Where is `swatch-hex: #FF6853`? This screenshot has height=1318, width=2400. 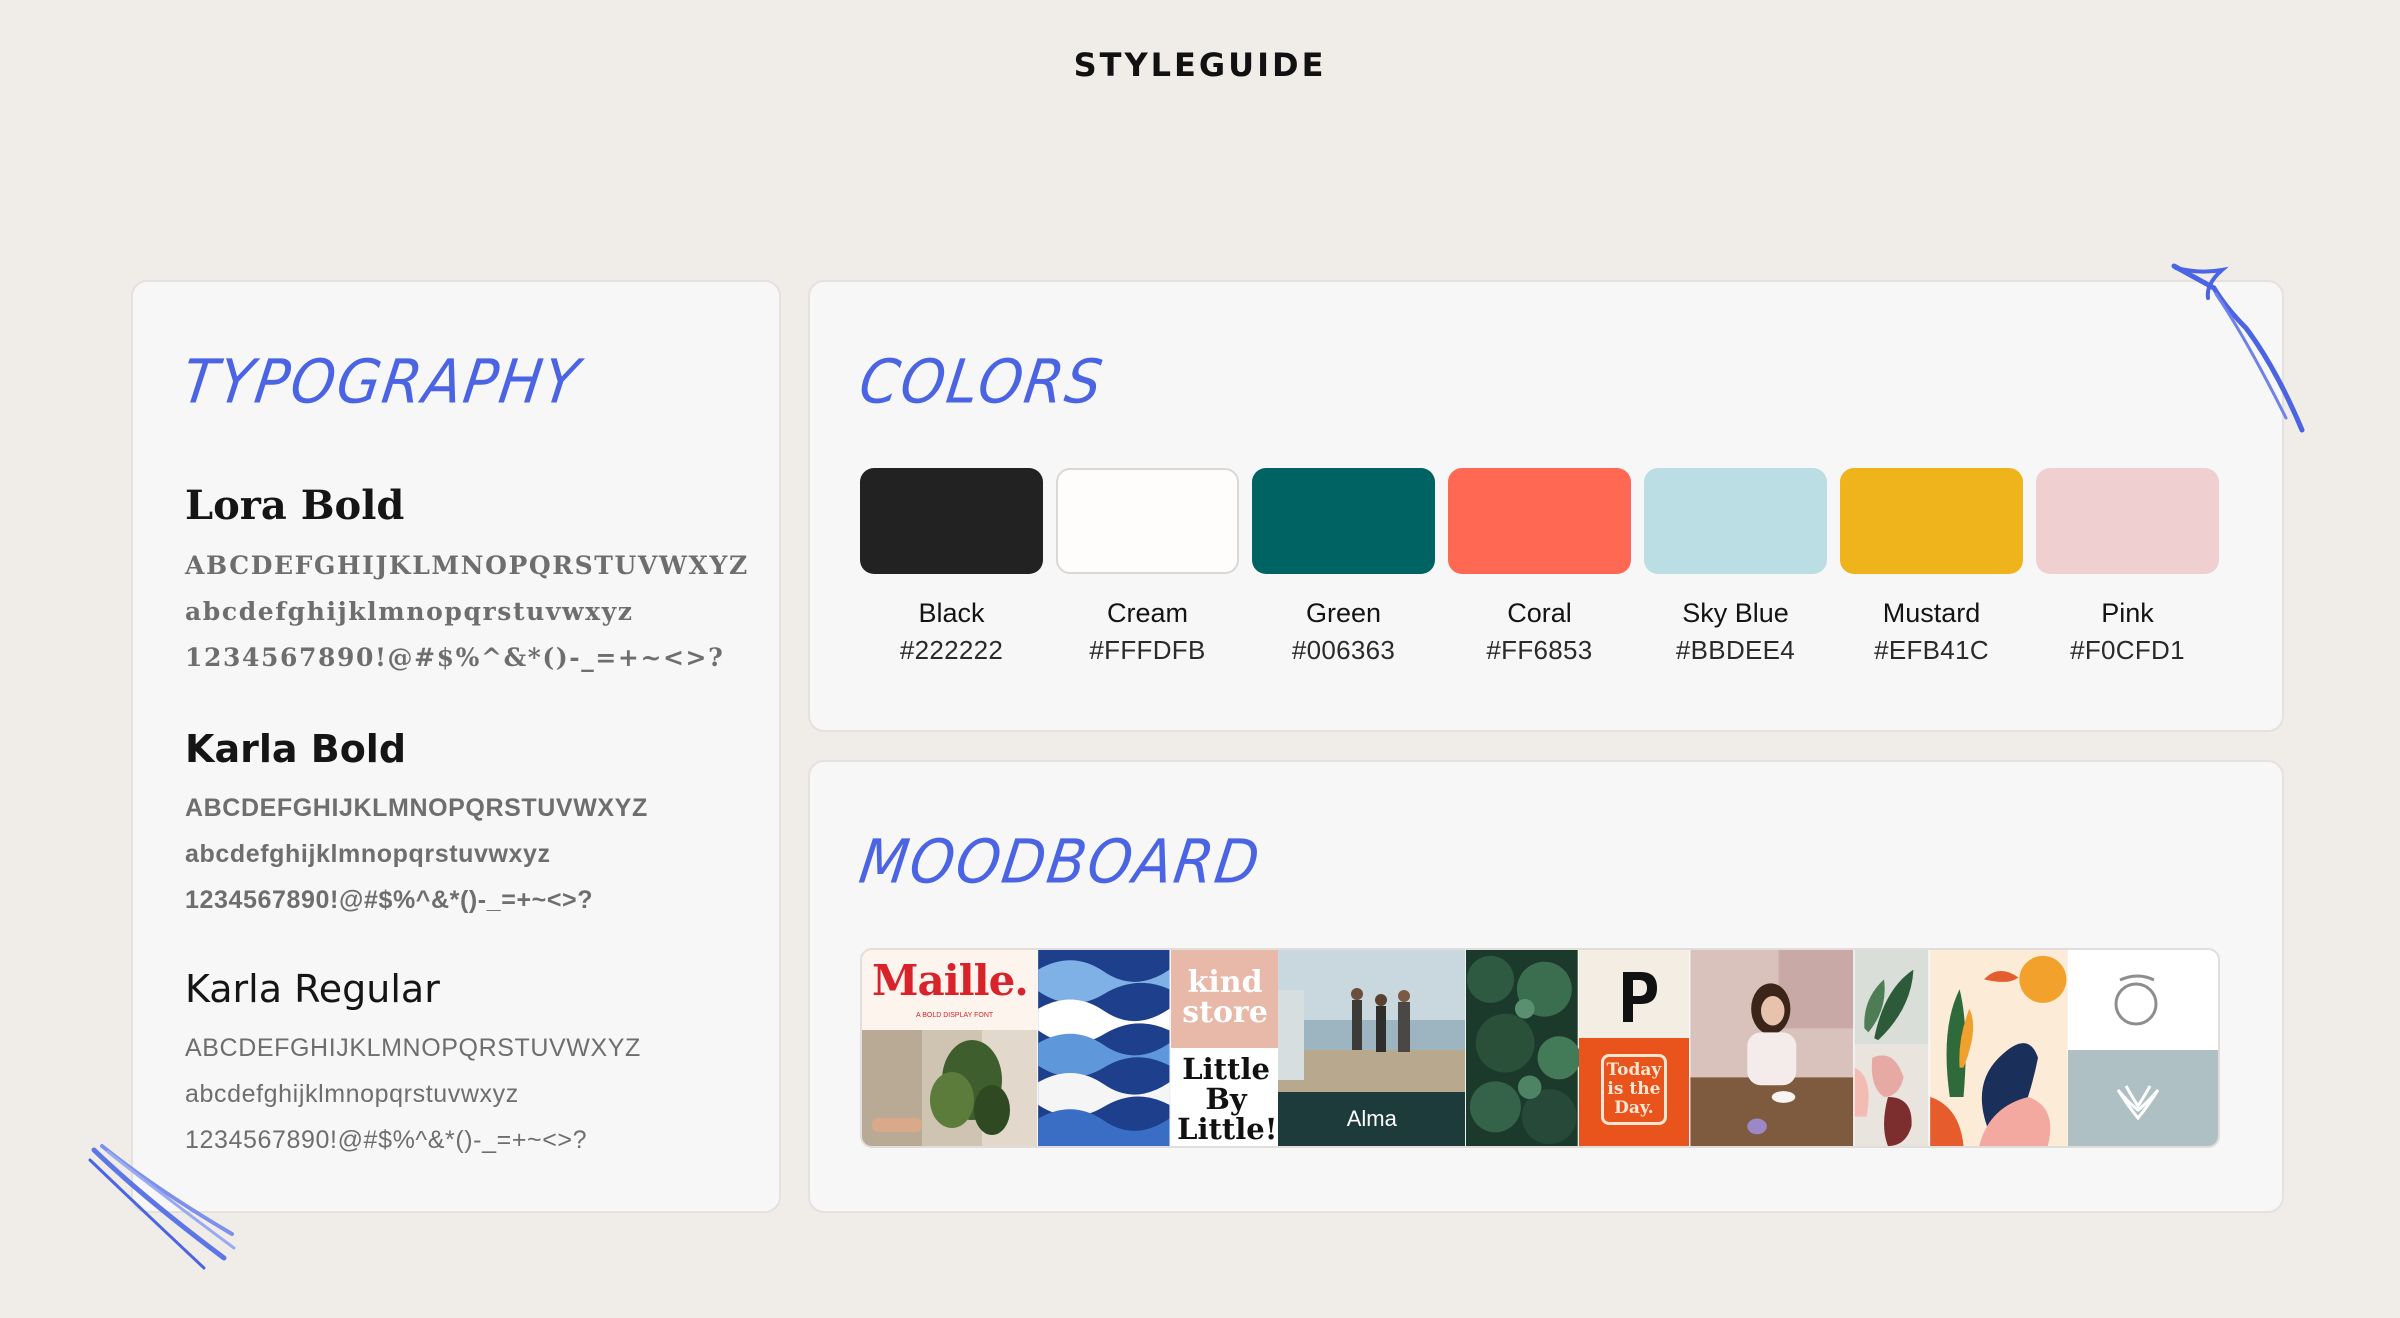
swatch-hex: #FF6853 is located at coordinates (1539, 650).